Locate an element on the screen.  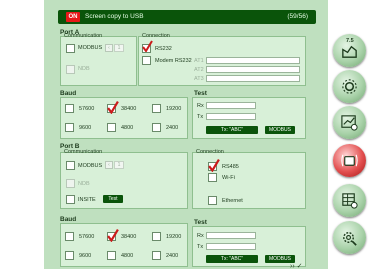
port-a-ndb-checkbox is located at coordinates (70, 69).